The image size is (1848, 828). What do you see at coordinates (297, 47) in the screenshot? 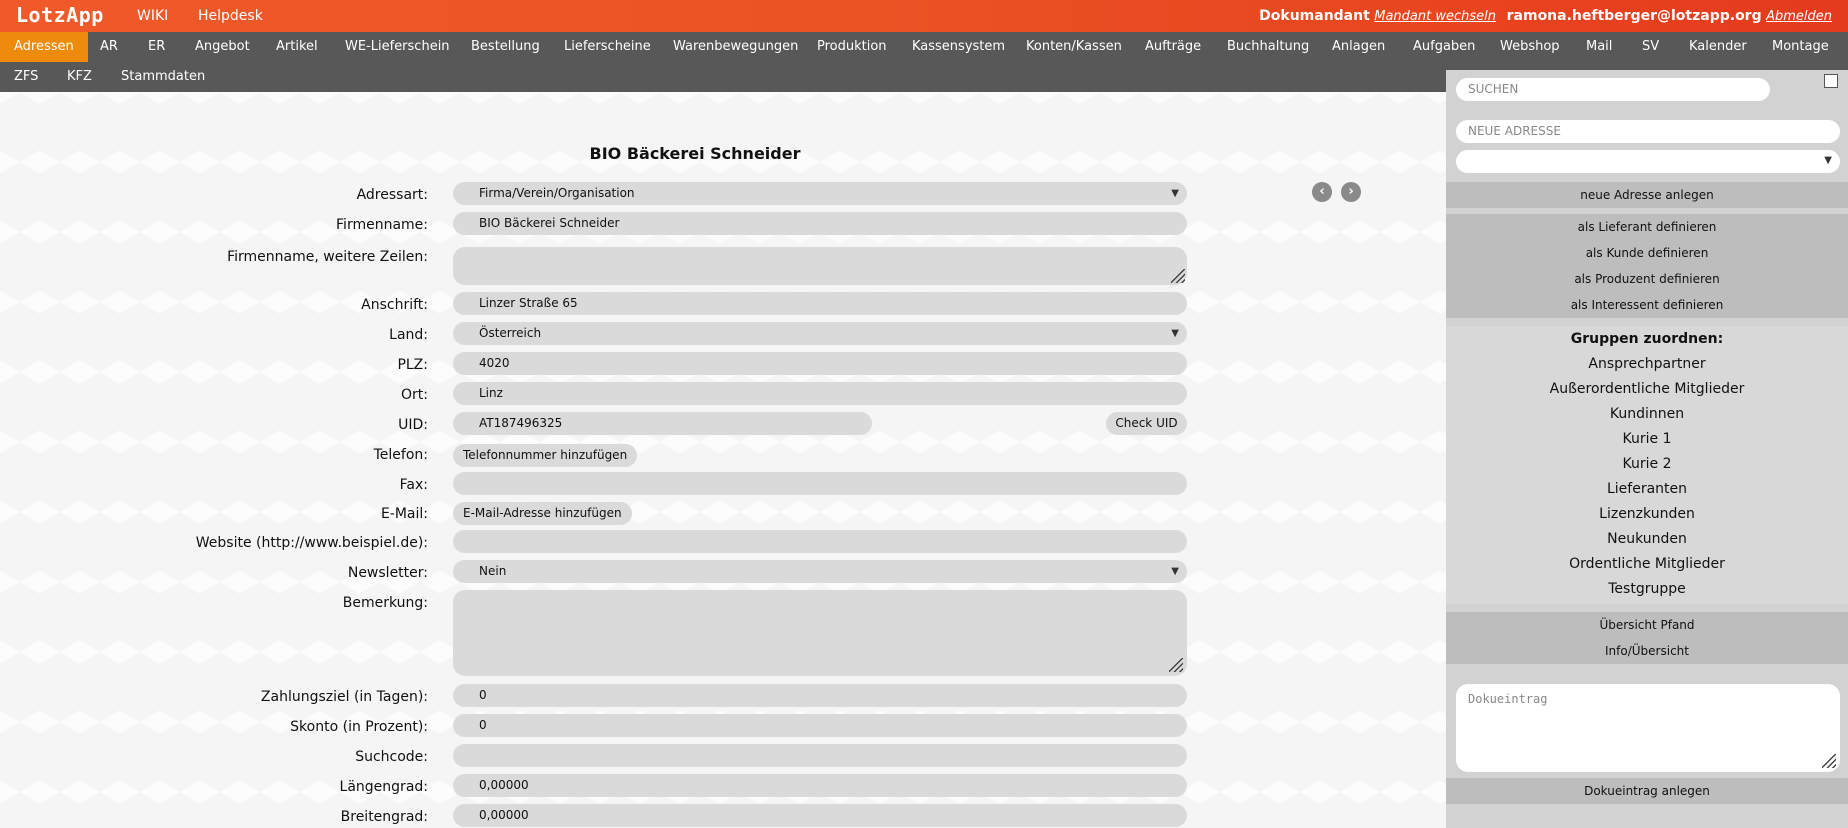
I see `menu-item-artikel: Artikel` at bounding box center [297, 47].